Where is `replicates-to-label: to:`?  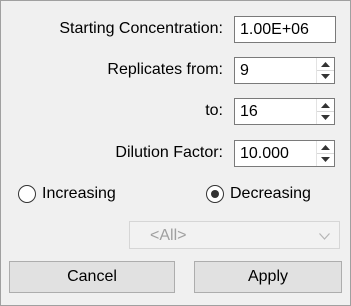 replicates-to-label: to: is located at coordinates (214, 110).